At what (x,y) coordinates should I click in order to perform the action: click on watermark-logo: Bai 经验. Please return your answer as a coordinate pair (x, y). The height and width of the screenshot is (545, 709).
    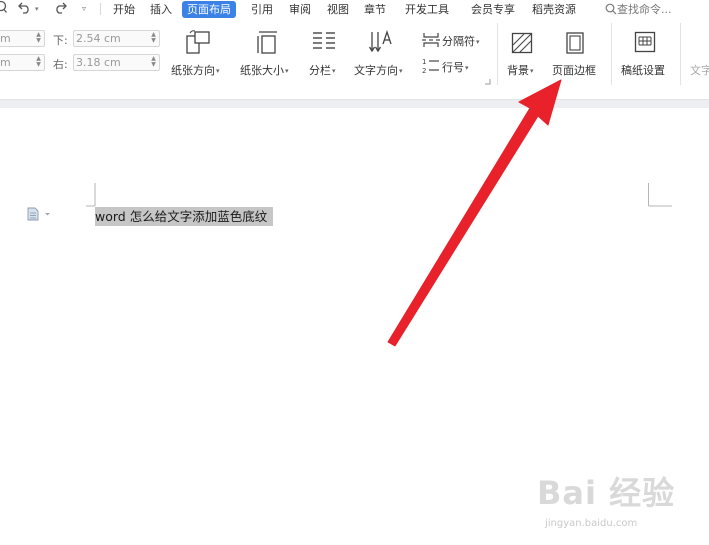
    Looking at the image, I should click on (606, 493).